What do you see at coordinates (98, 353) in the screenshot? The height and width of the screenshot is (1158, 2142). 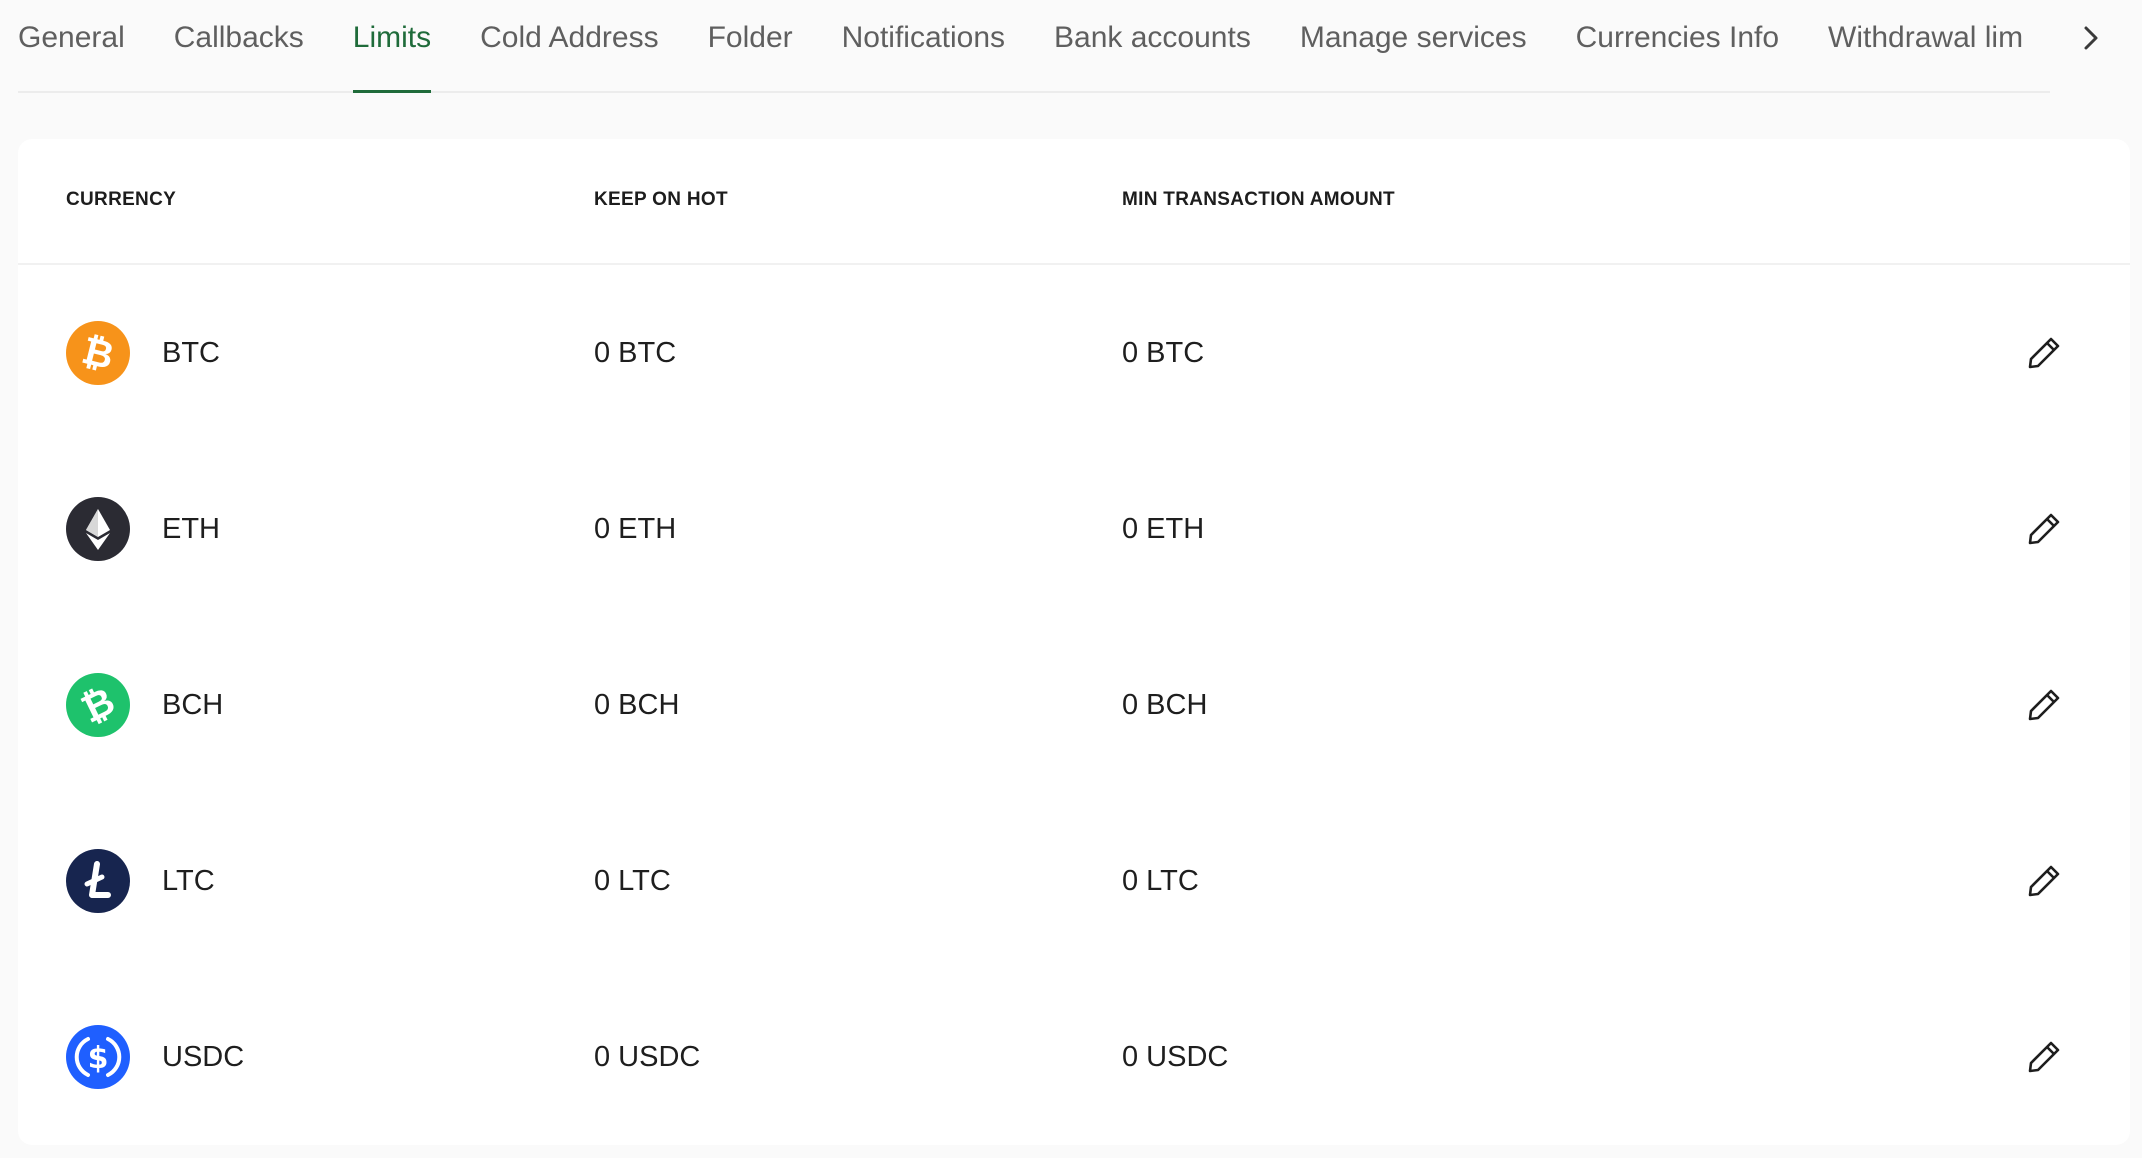 I see `bitcoin-icon: ₿` at bounding box center [98, 353].